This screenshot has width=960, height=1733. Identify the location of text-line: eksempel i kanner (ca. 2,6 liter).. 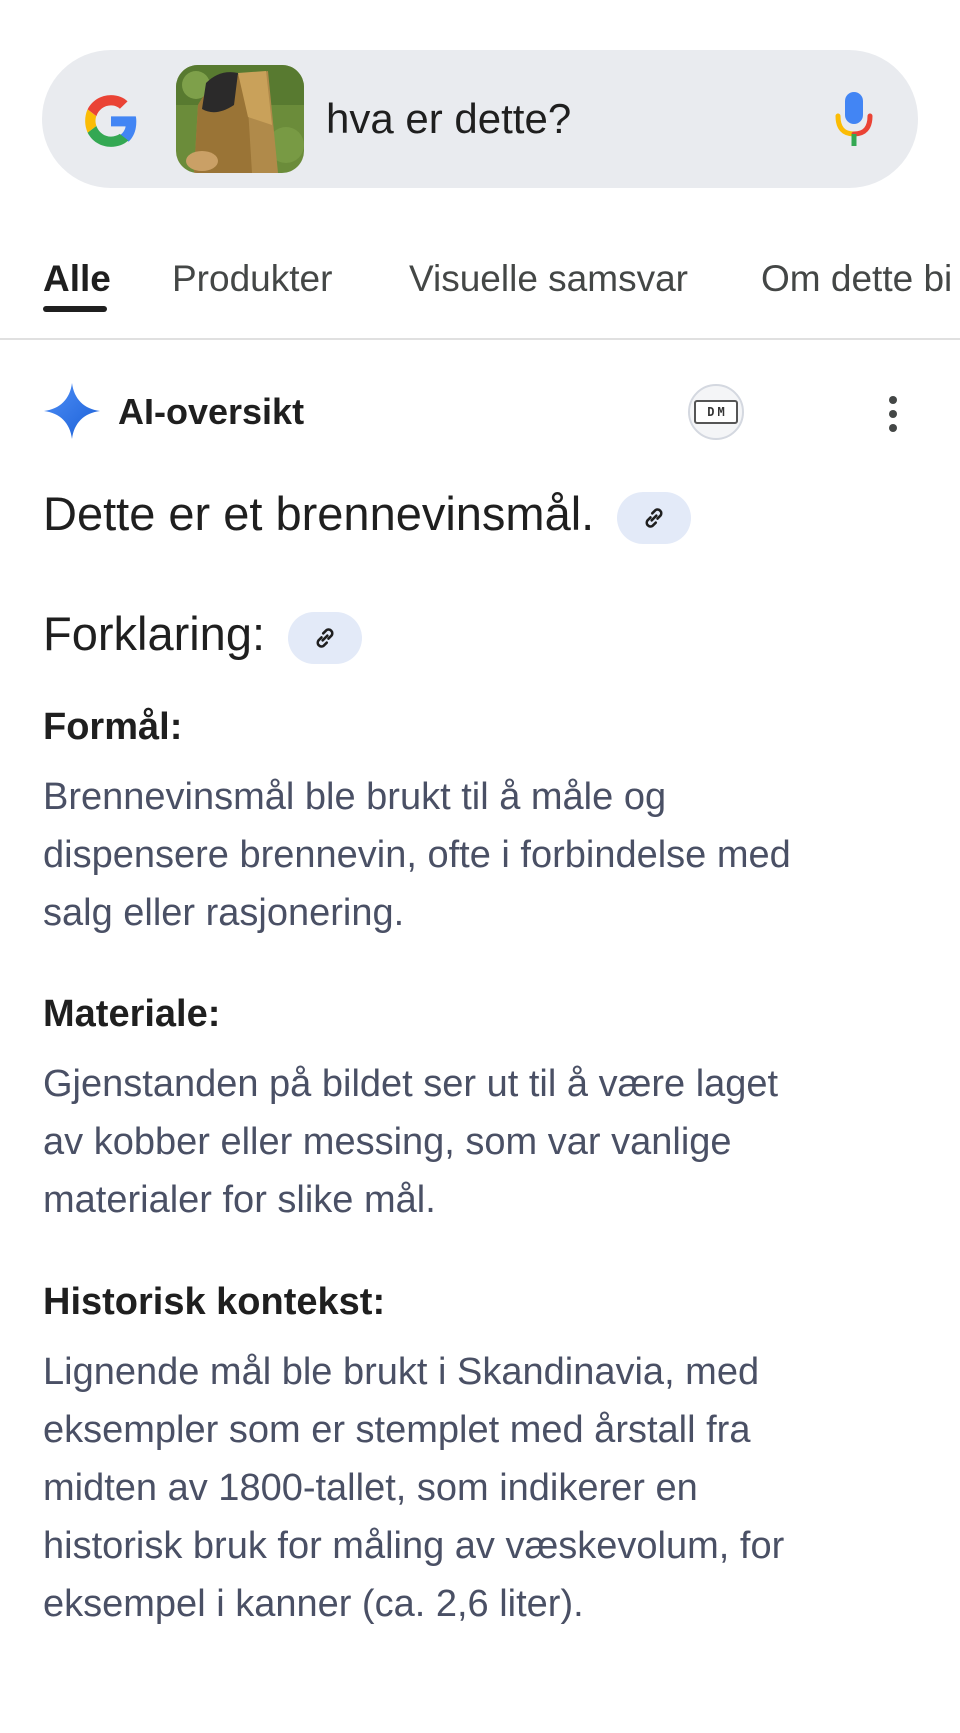
(313, 1604).